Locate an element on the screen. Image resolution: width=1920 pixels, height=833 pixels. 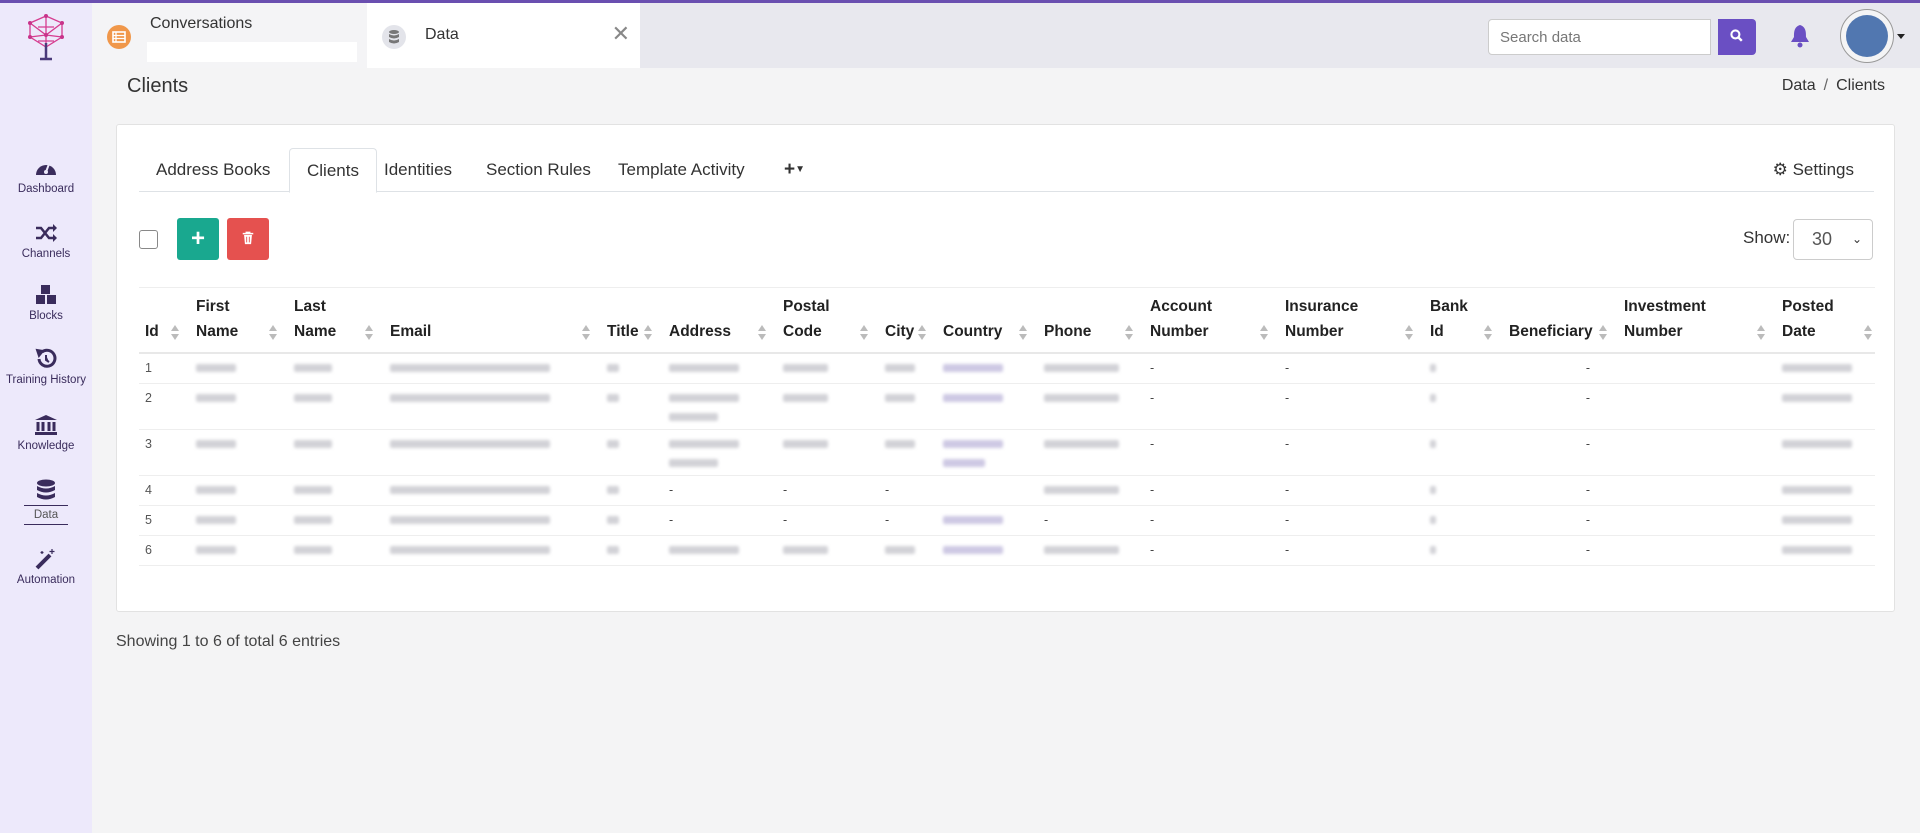
column-header: Account Number is located at coordinates (1203, 320).